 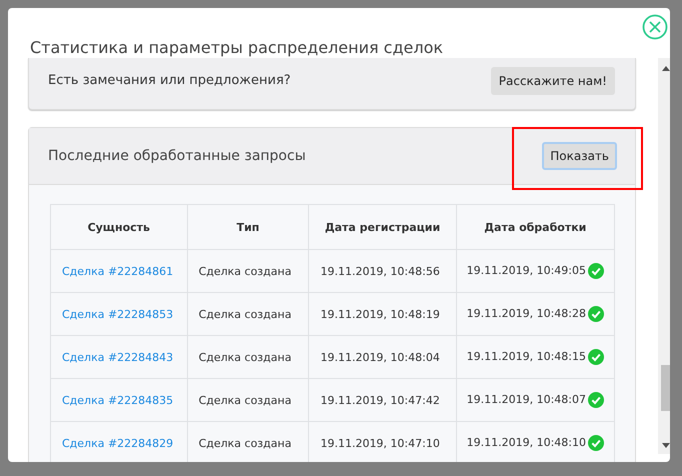 I want to click on processed-date: 19.11.2019, 10:48:15, so click(x=526, y=357).